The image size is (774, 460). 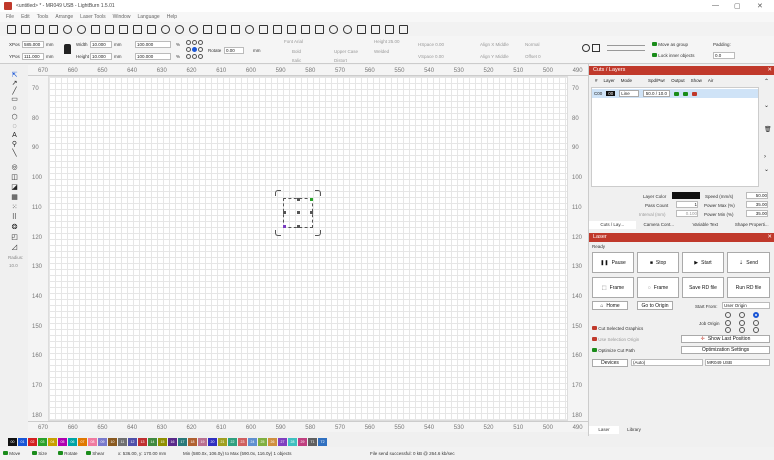 I want to click on radial-icon: ❂, so click(x=14, y=227).